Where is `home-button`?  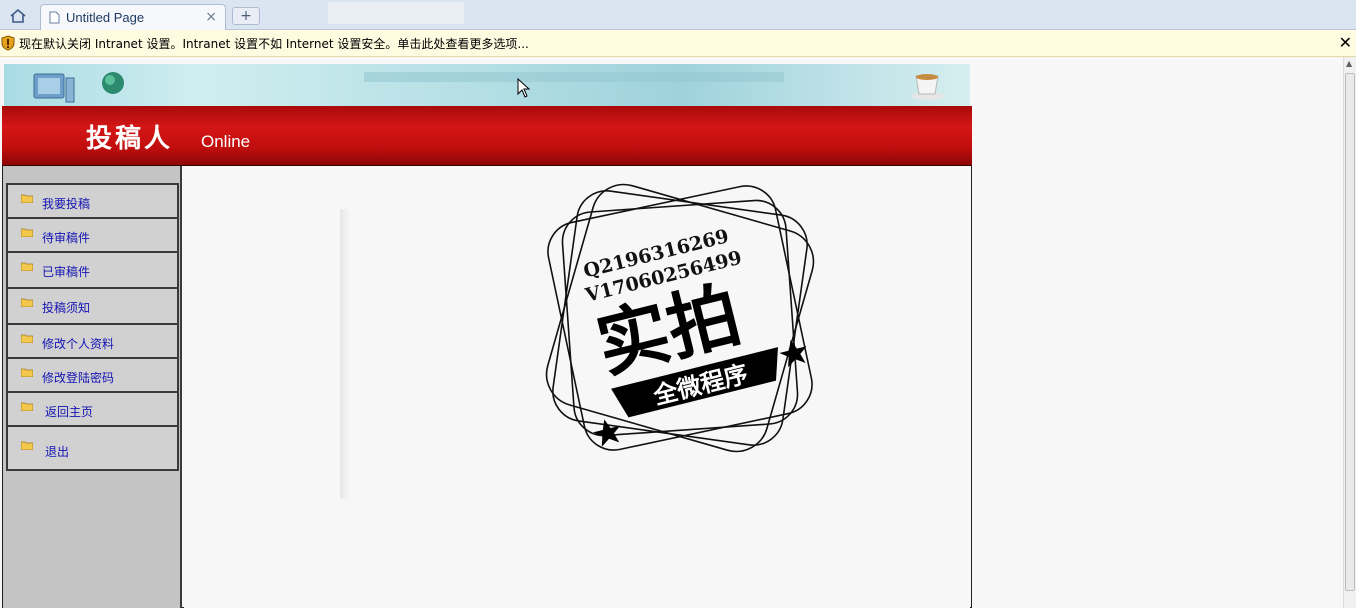 home-button is located at coordinates (18, 16).